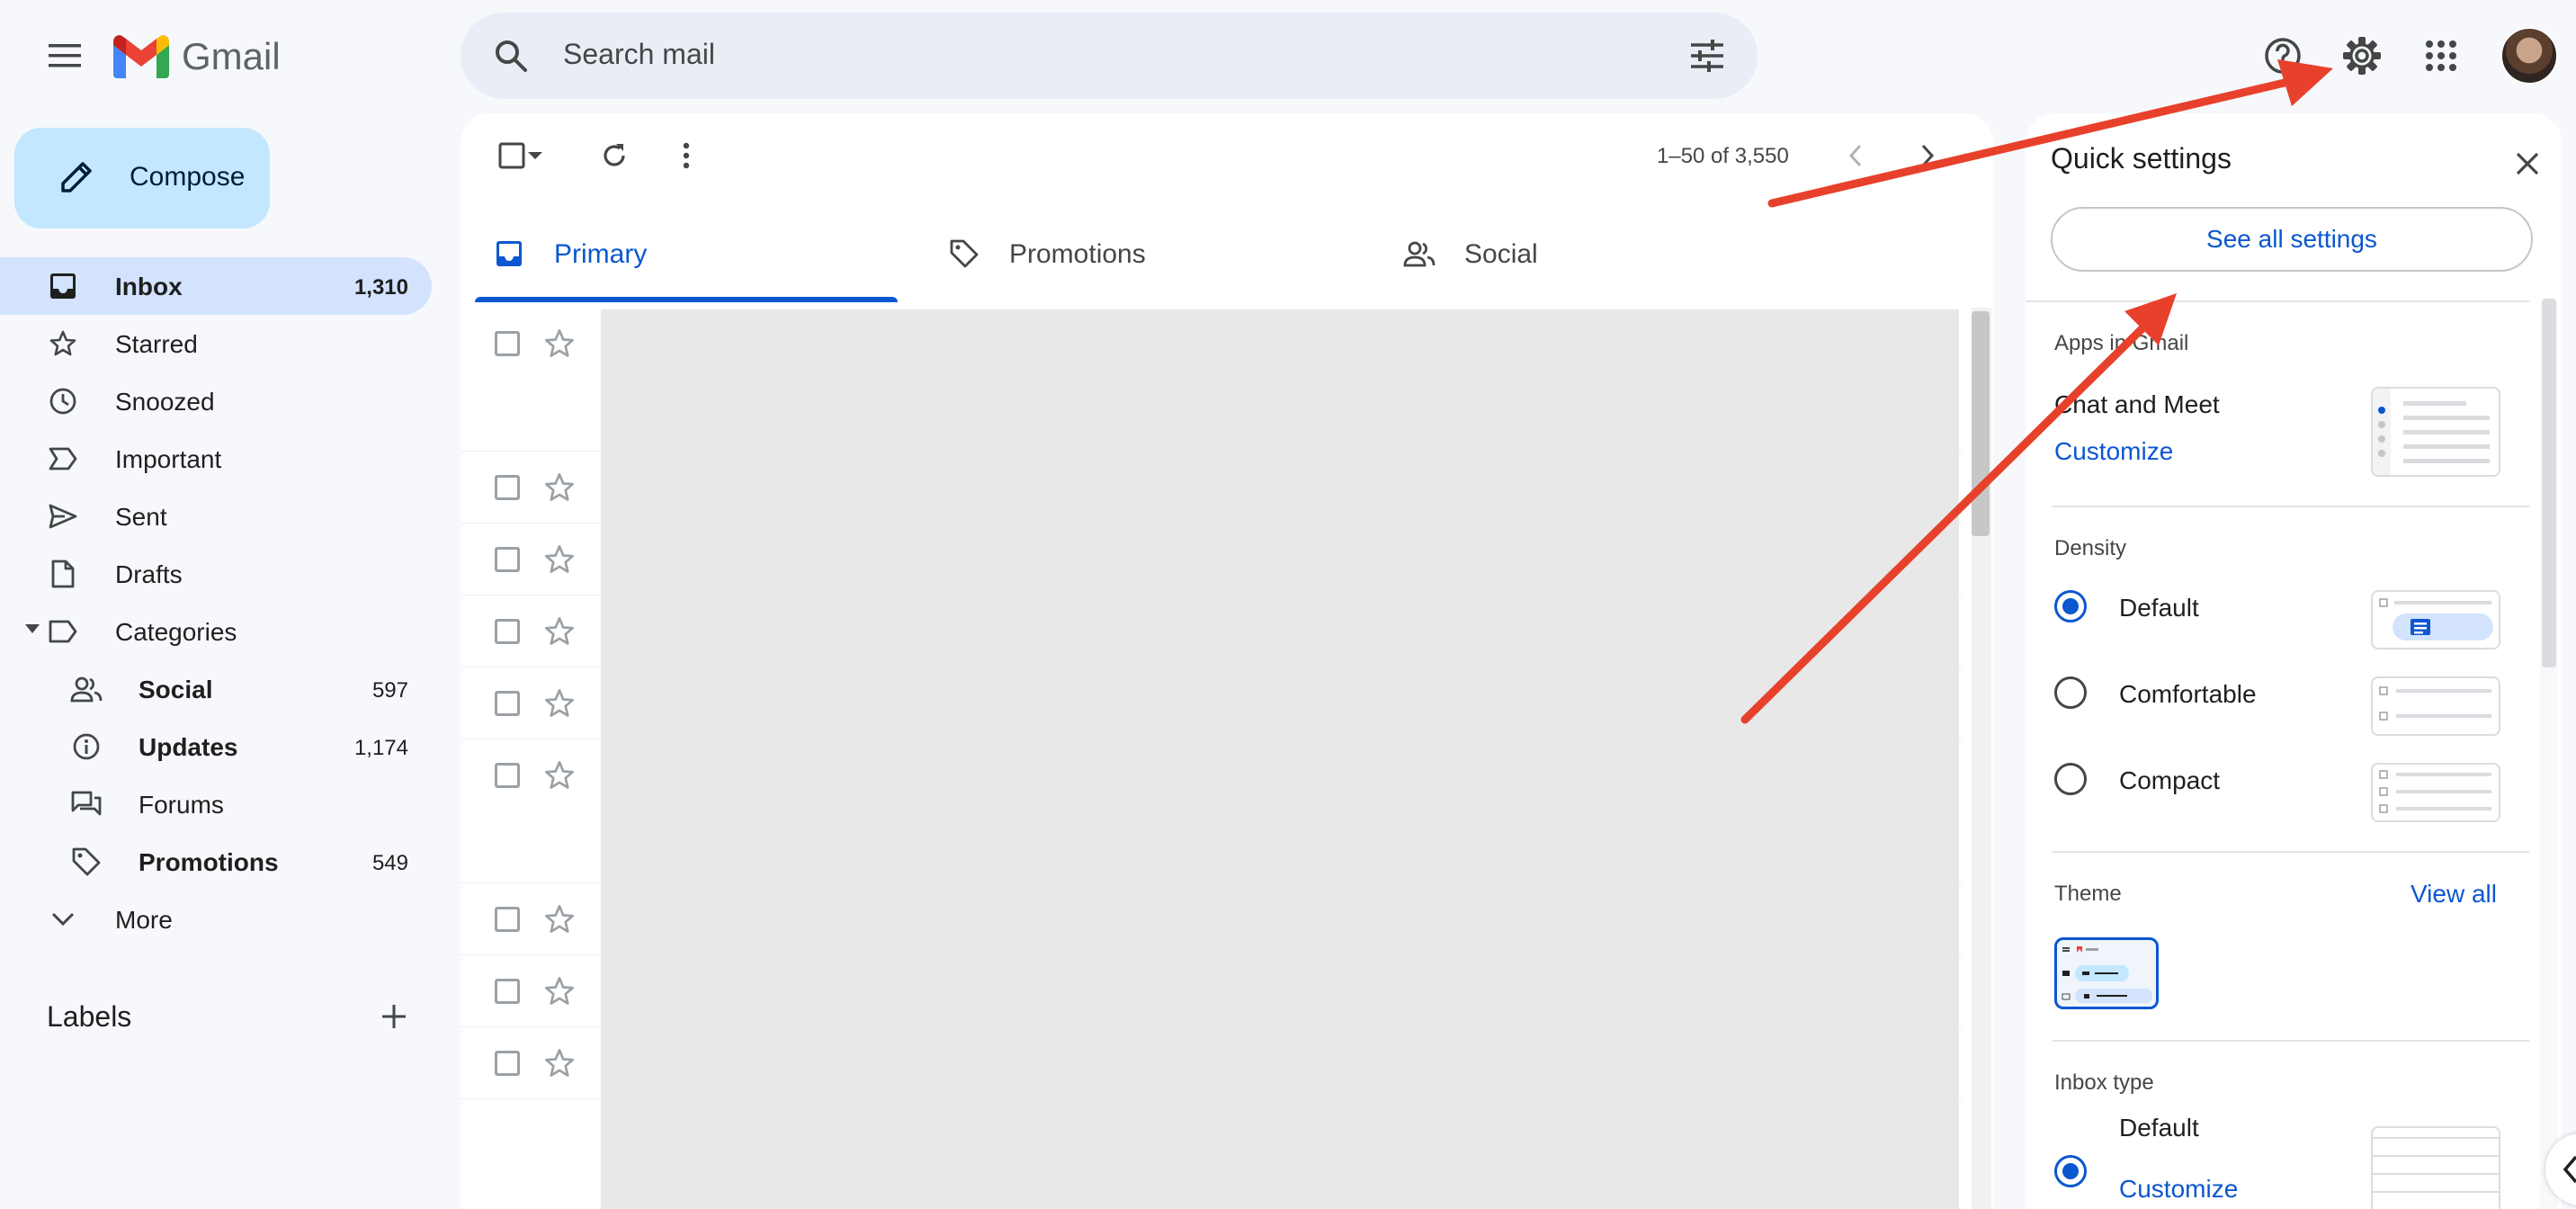 This screenshot has width=2576, height=1209. Describe the element at coordinates (1927, 155) in the screenshot. I see `next-page-icon` at that location.